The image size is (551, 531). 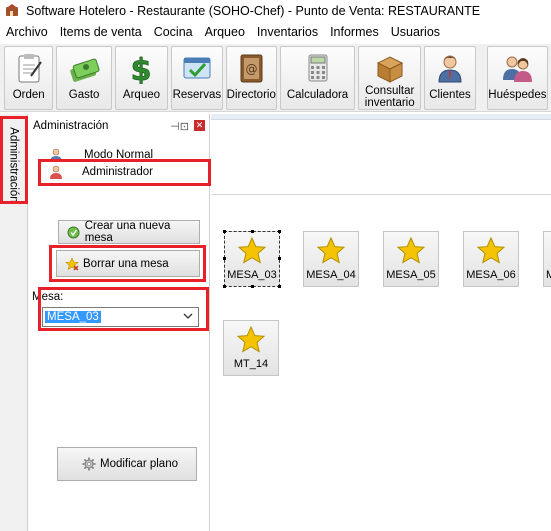 I want to click on close-icon: ✕, so click(x=199, y=125).